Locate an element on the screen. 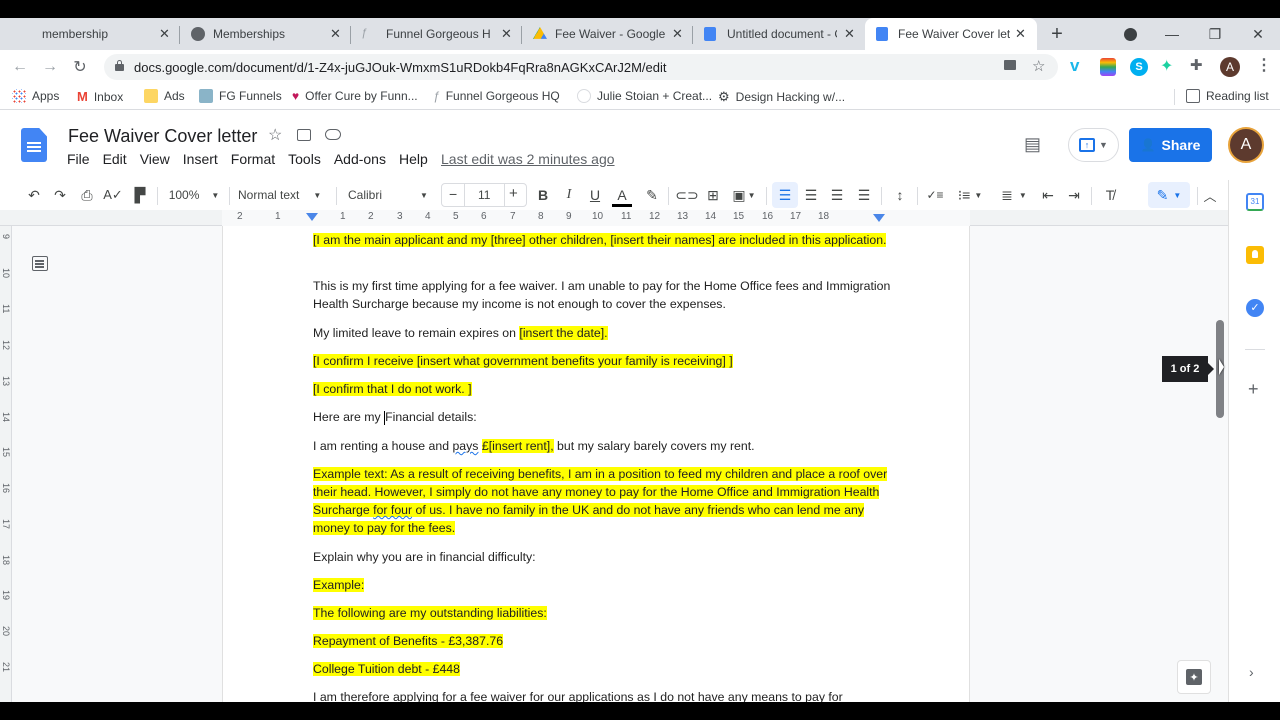  close-window-button: ✕ is located at coordinates (1258, 34).